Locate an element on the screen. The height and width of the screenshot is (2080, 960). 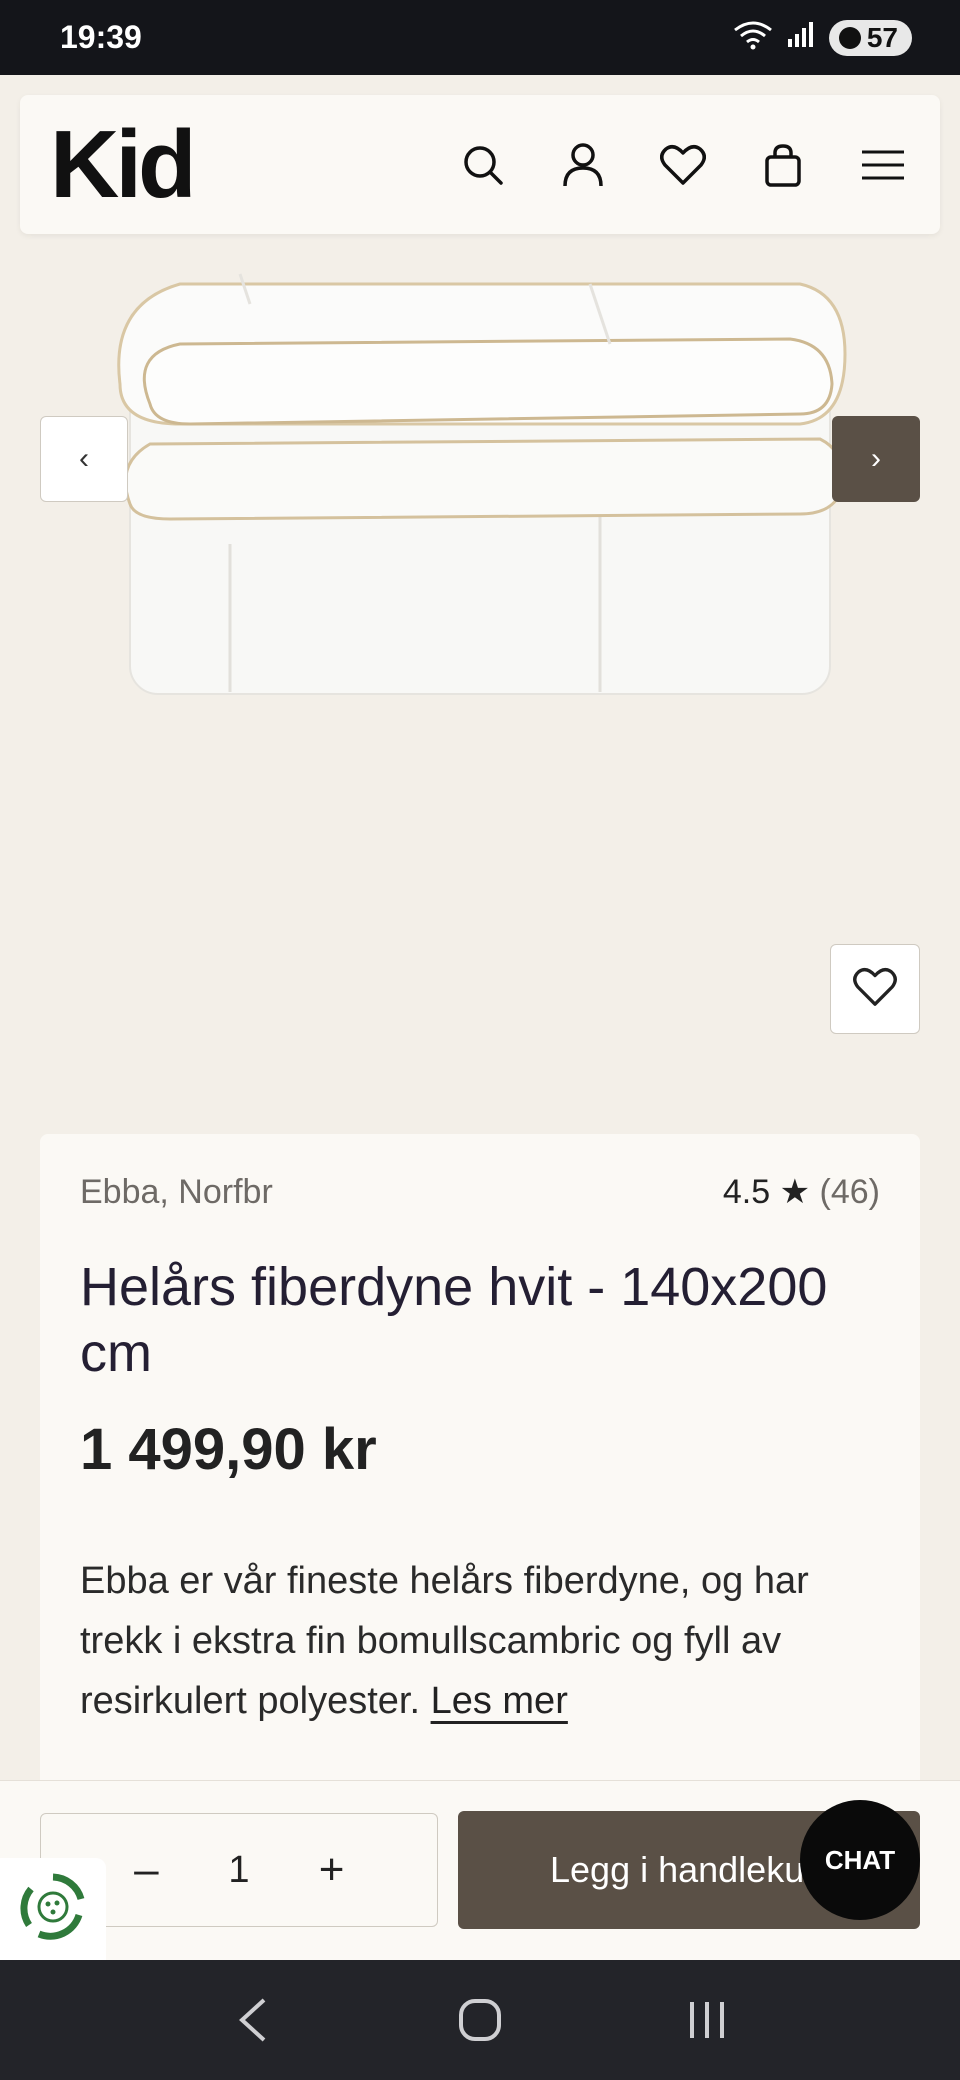
account-icon is located at coordinates (583, 165).